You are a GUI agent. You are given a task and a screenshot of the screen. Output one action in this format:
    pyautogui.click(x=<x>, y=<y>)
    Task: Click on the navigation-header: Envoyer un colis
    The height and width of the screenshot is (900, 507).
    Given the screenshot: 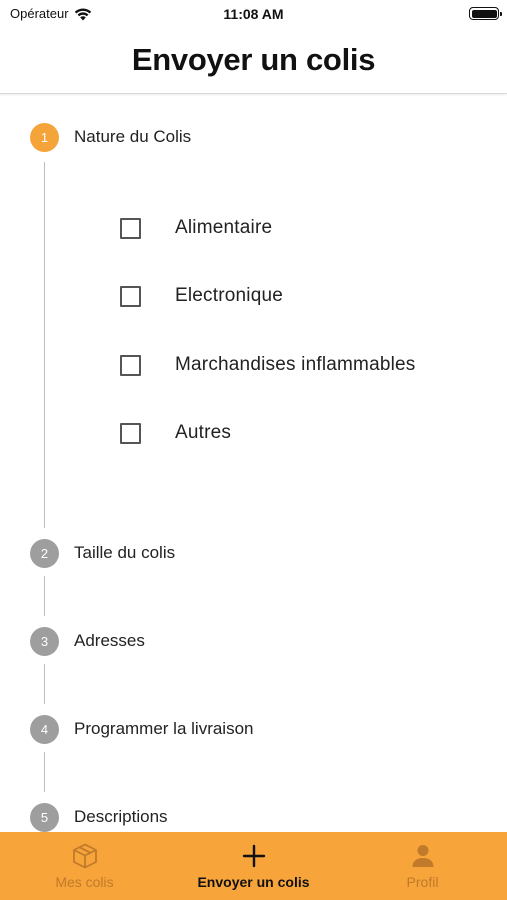 What is the action you would take?
    pyautogui.click(x=253, y=61)
    